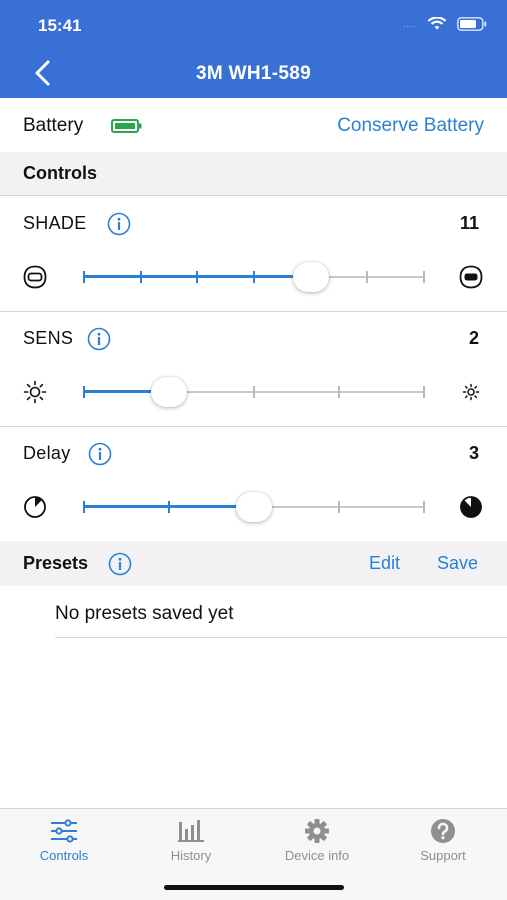 This screenshot has height=900, width=507. What do you see at coordinates (48, 338) in the screenshot?
I see `sens-label: SENS` at bounding box center [48, 338].